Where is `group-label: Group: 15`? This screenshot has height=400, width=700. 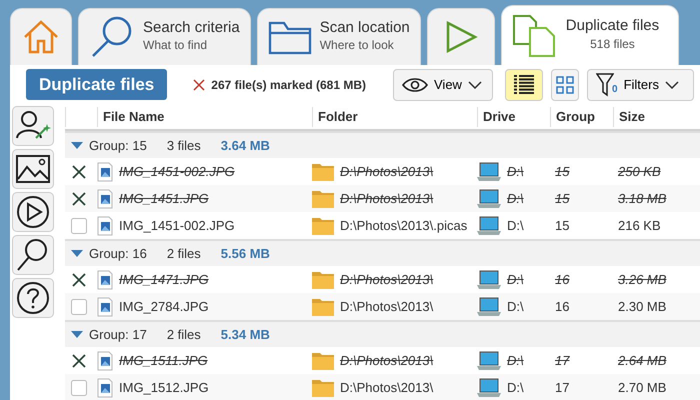 group-label: Group: 15 is located at coordinates (118, 145).